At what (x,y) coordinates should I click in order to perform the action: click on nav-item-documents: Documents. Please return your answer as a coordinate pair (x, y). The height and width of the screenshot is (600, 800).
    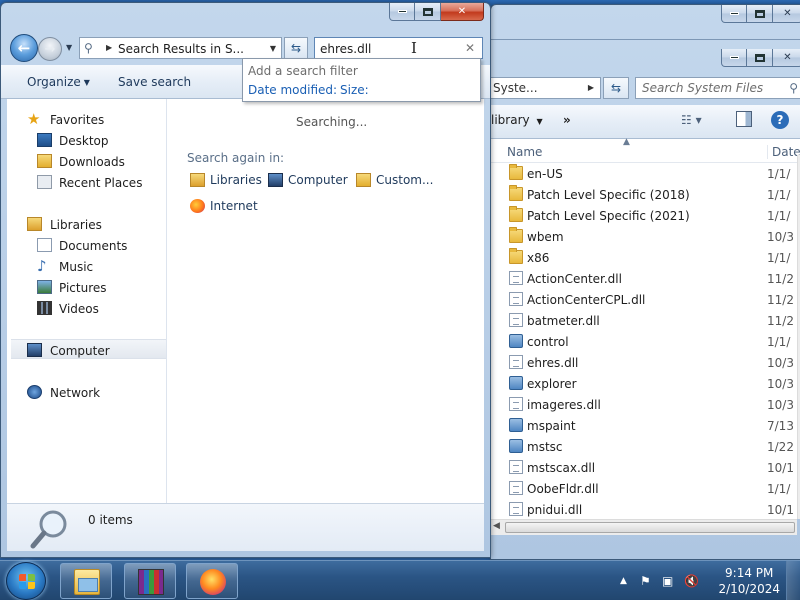
    Looking at the image, I should click on (86, 245).